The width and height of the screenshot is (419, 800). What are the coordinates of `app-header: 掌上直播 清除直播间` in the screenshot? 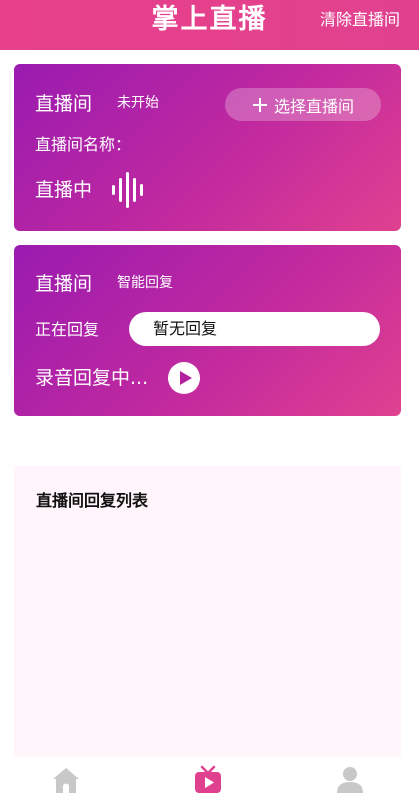 It's located at (209, 25).